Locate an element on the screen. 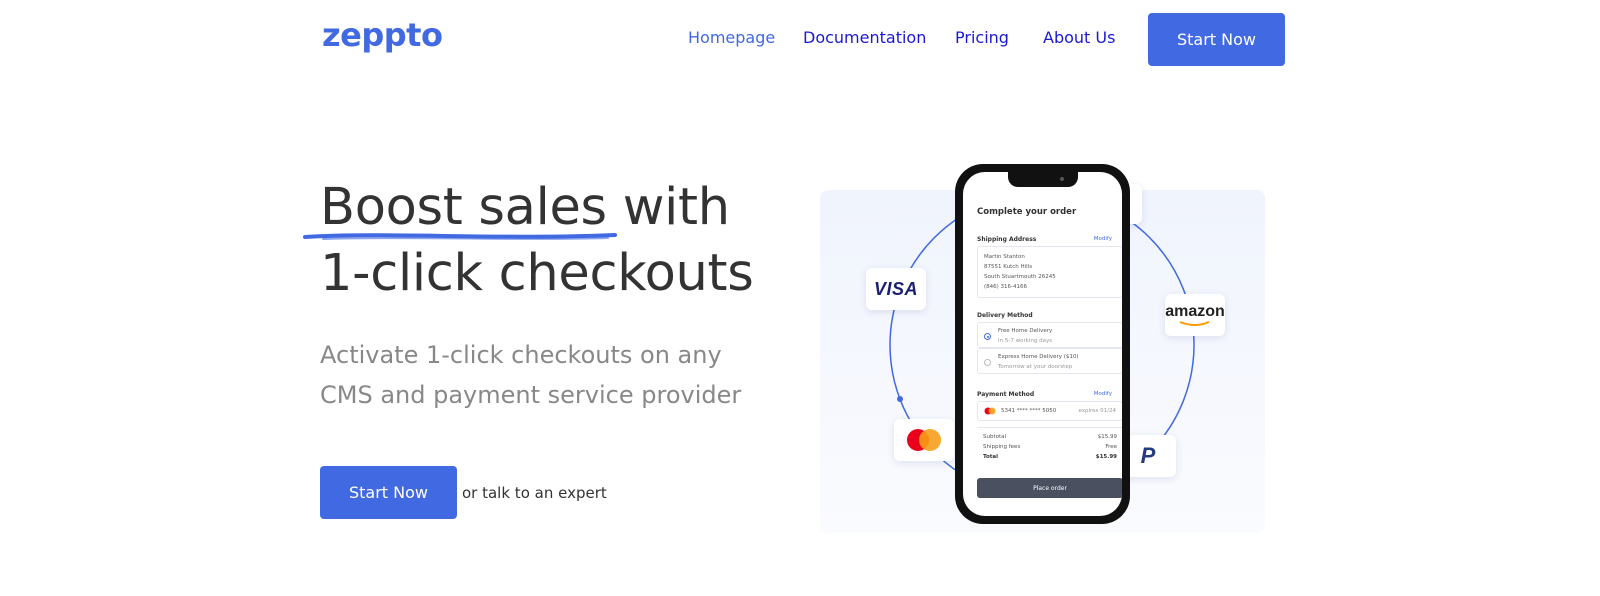 This screenshot has width=1600, height=596. phone-notch is located at coordinates (1043, 179).